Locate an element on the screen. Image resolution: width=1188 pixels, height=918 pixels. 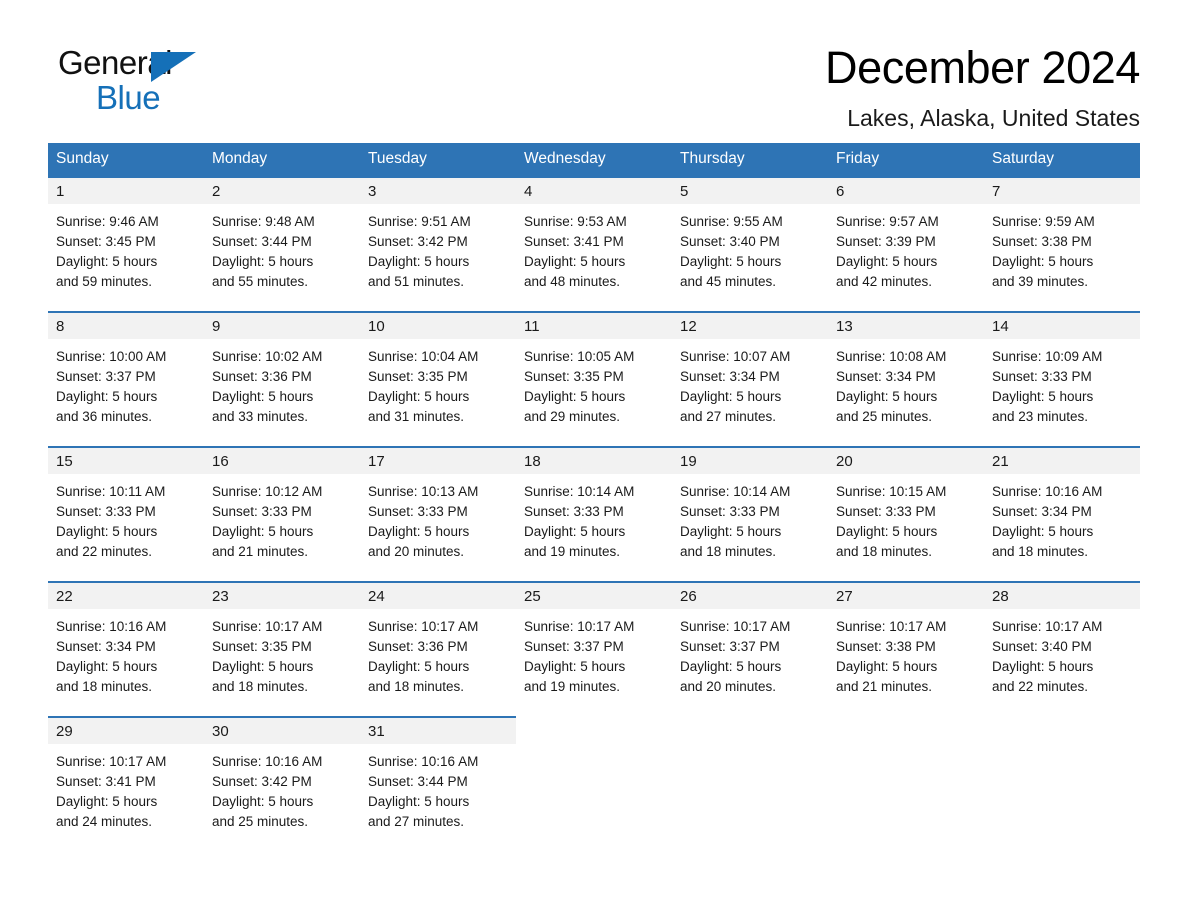
sunrise-text: Sunrise: 9:48 AM is located at coordinates (263, 221).